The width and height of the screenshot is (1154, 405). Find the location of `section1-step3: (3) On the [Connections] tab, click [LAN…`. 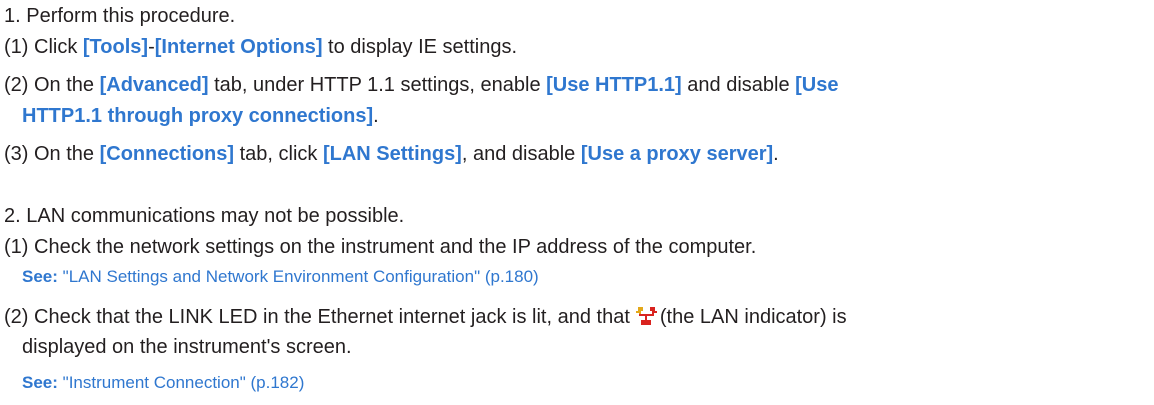

section1-step3: (3) On the [Connections] tab, click [LAN… is located at coordinates (391, 154).